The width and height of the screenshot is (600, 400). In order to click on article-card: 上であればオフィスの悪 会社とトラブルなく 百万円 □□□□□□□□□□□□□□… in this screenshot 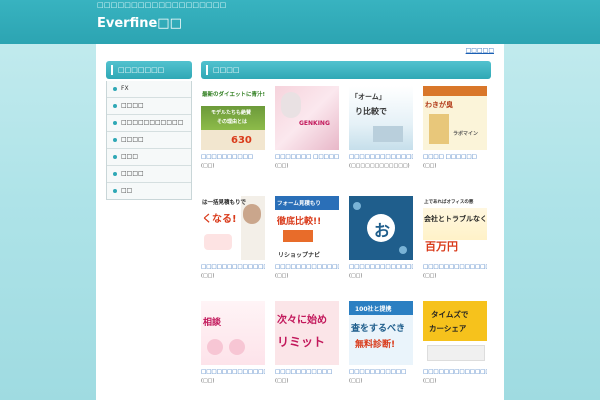, I will do `click(455, 237)`.